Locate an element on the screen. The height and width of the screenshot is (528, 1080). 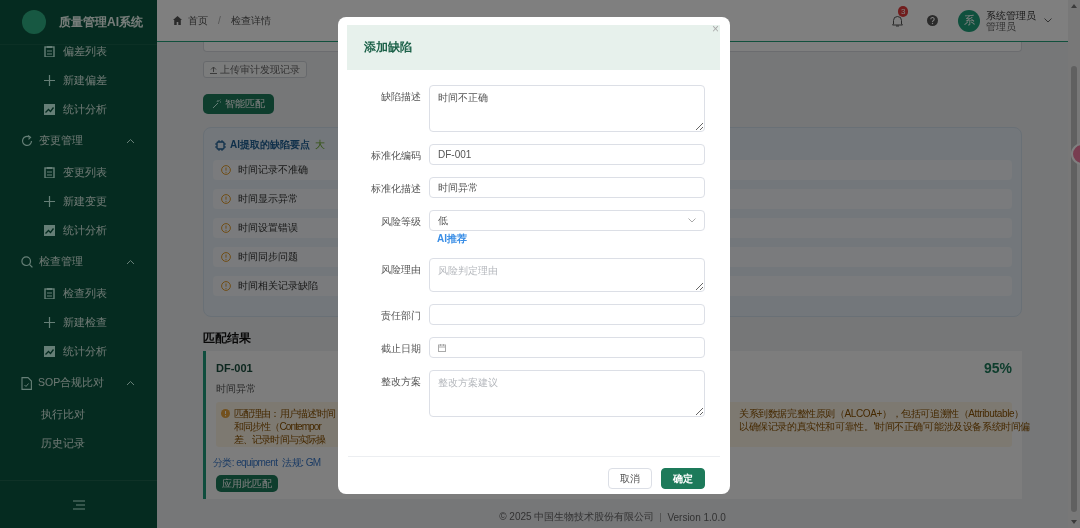
field-label: 标准化描述 is located at coordinates (395, 189).